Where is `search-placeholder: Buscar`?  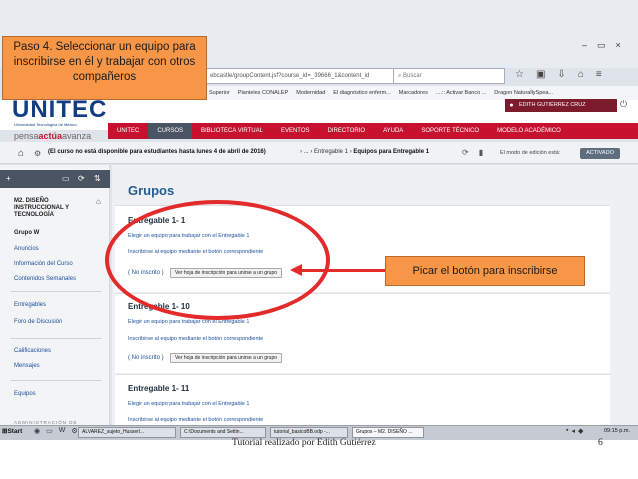 search-placeholder: Buscar is located at coordinates (412, 76).